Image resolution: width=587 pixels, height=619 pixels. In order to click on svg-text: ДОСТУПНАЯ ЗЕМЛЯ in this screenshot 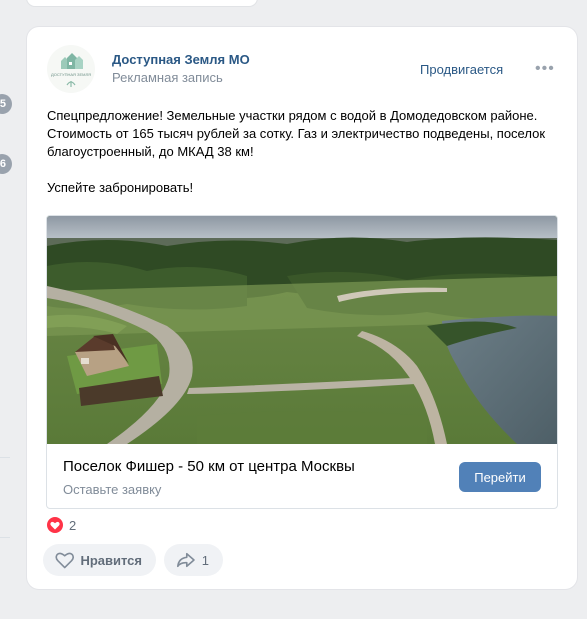, I will do `click(71, 74)`.